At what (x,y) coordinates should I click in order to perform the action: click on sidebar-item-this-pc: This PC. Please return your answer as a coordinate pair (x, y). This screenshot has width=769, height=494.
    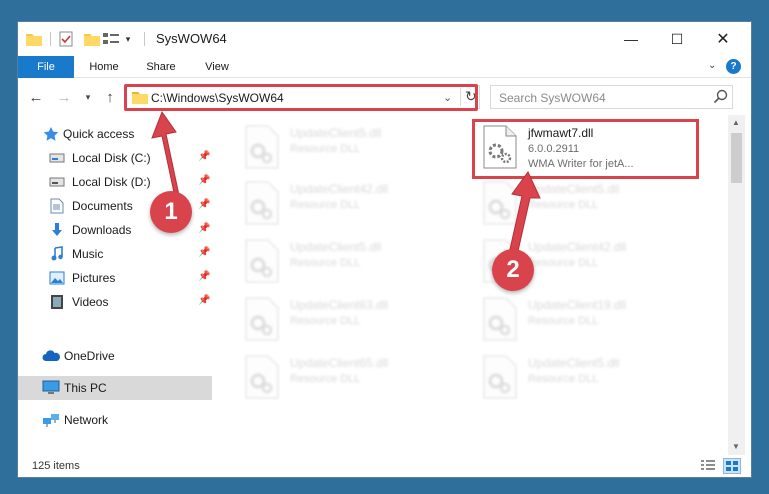
    Looking at the image, I should click on (115, 388).